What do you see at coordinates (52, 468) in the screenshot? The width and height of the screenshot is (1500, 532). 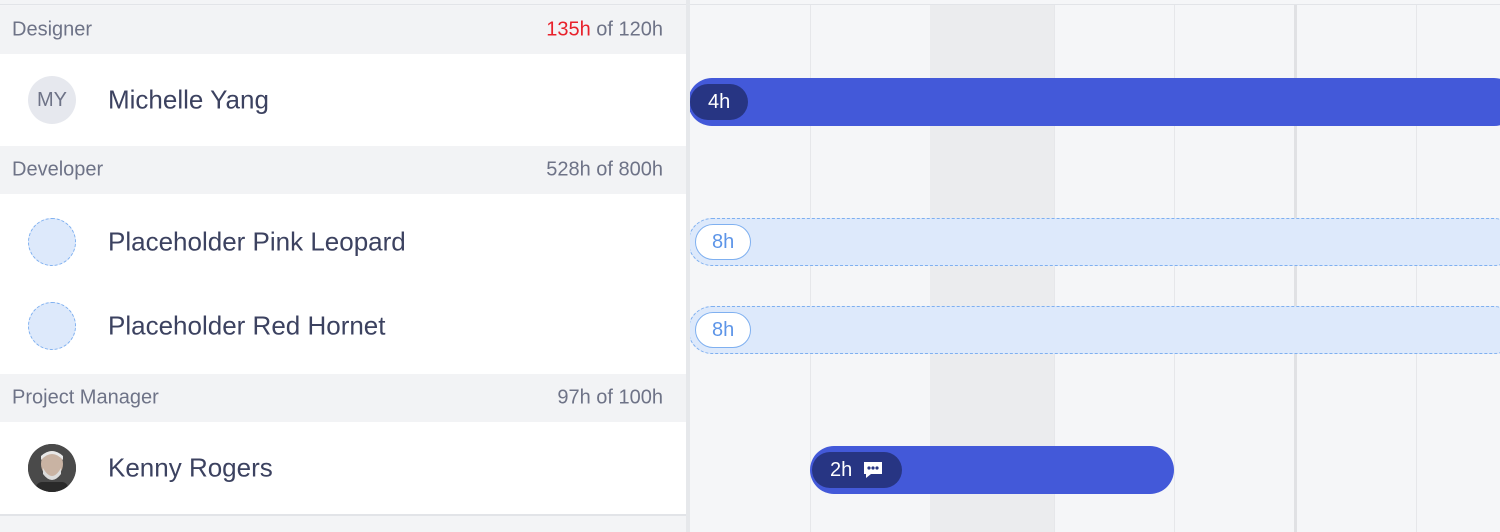 I see `avatar-photo` at bounding box center [52, 468].